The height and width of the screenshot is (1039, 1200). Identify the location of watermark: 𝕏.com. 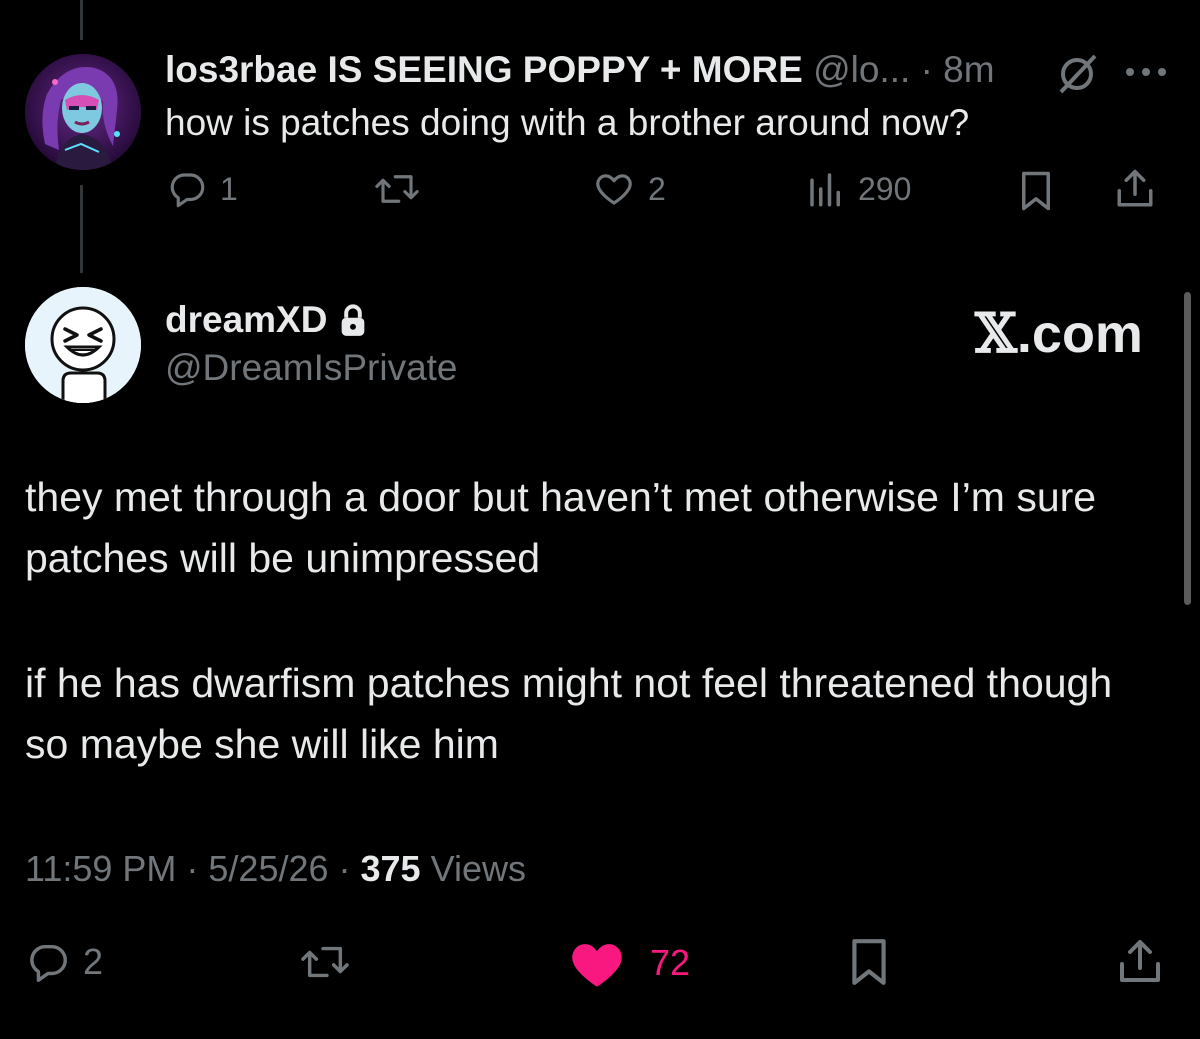
(1059, 333).